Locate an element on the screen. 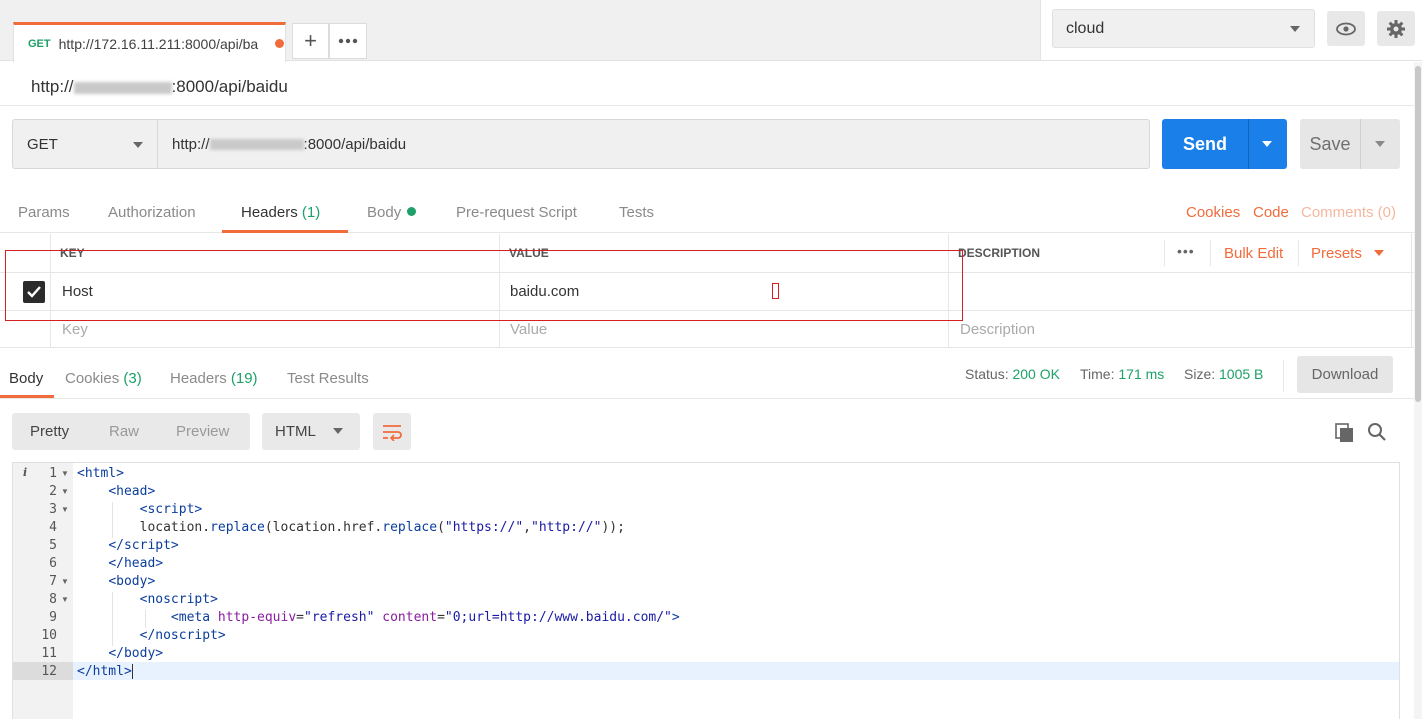 This screenshot has height=719, width=1422. url-prefix: http:// is located at coordinates (191, 144).